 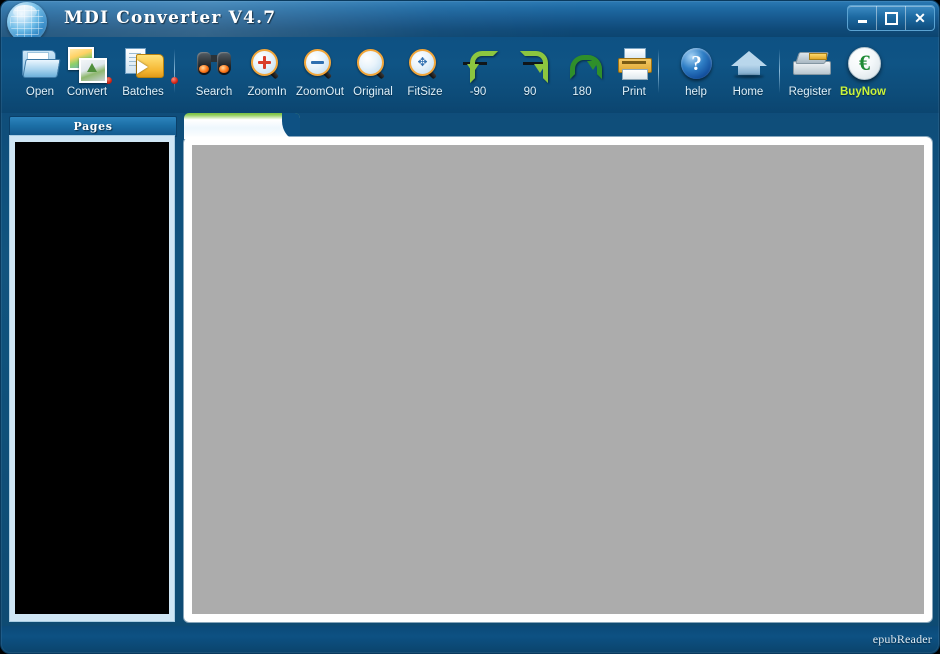 What do you see at coordinates (582, 63) in the screenshot?
I see `rotate-180-icon` at bounding box center [582, 63].